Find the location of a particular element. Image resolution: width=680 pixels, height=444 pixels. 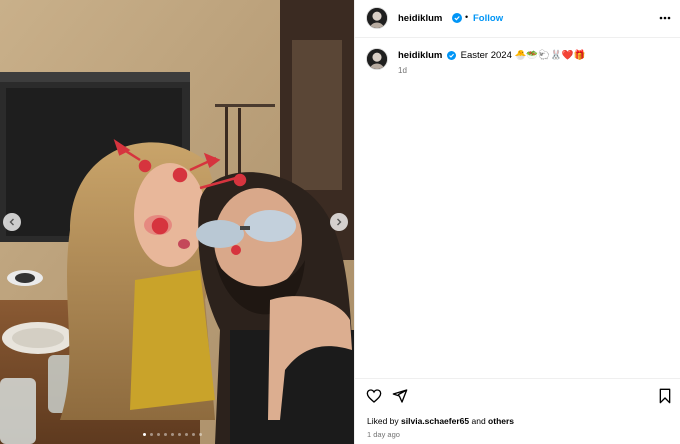

author-avatar is located at coordinates (377, 18).